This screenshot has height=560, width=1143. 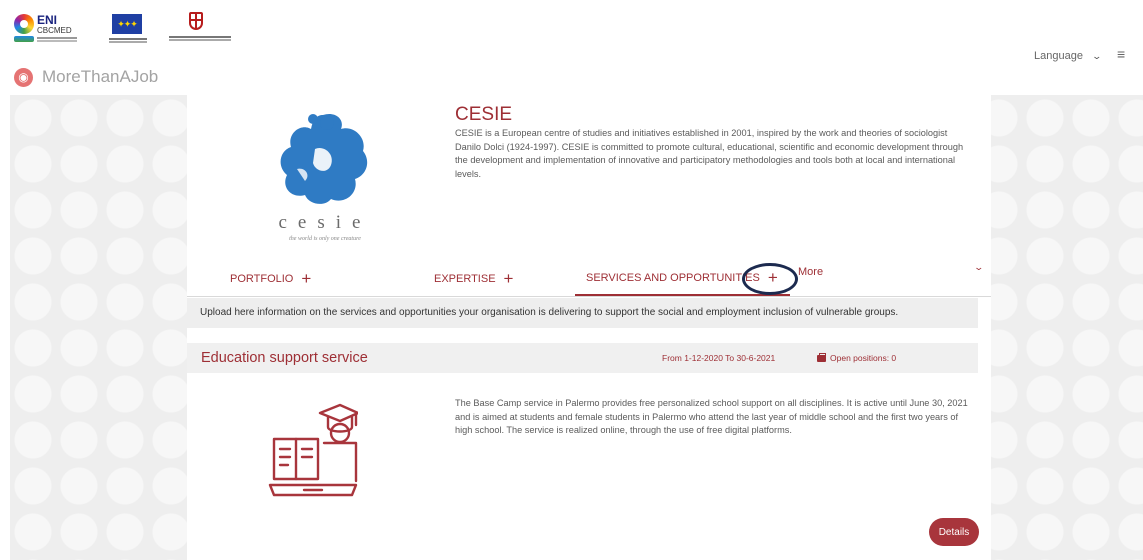 I want to click on highlight-ring-annotation, so click(x=770, y=279).